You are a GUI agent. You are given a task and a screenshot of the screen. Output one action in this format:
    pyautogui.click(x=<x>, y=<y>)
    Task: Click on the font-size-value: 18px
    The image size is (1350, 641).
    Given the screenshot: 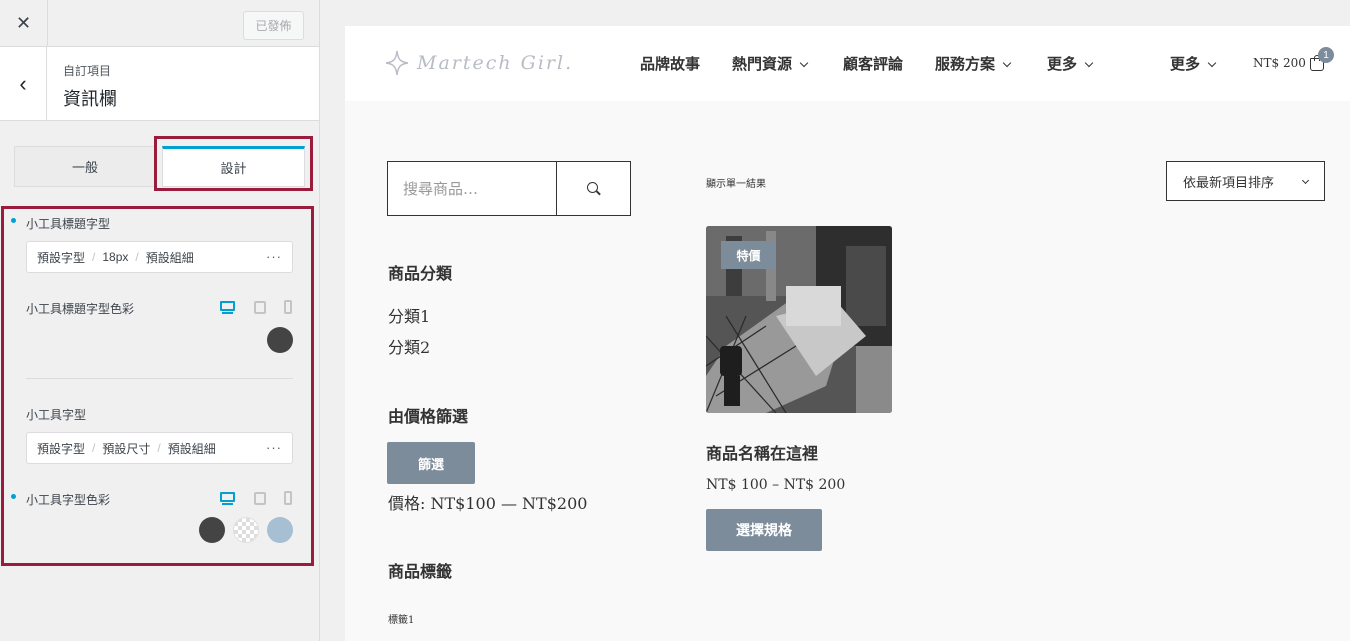 What is the action you would take?
    pyautogui.click(x=115, y=257)
    